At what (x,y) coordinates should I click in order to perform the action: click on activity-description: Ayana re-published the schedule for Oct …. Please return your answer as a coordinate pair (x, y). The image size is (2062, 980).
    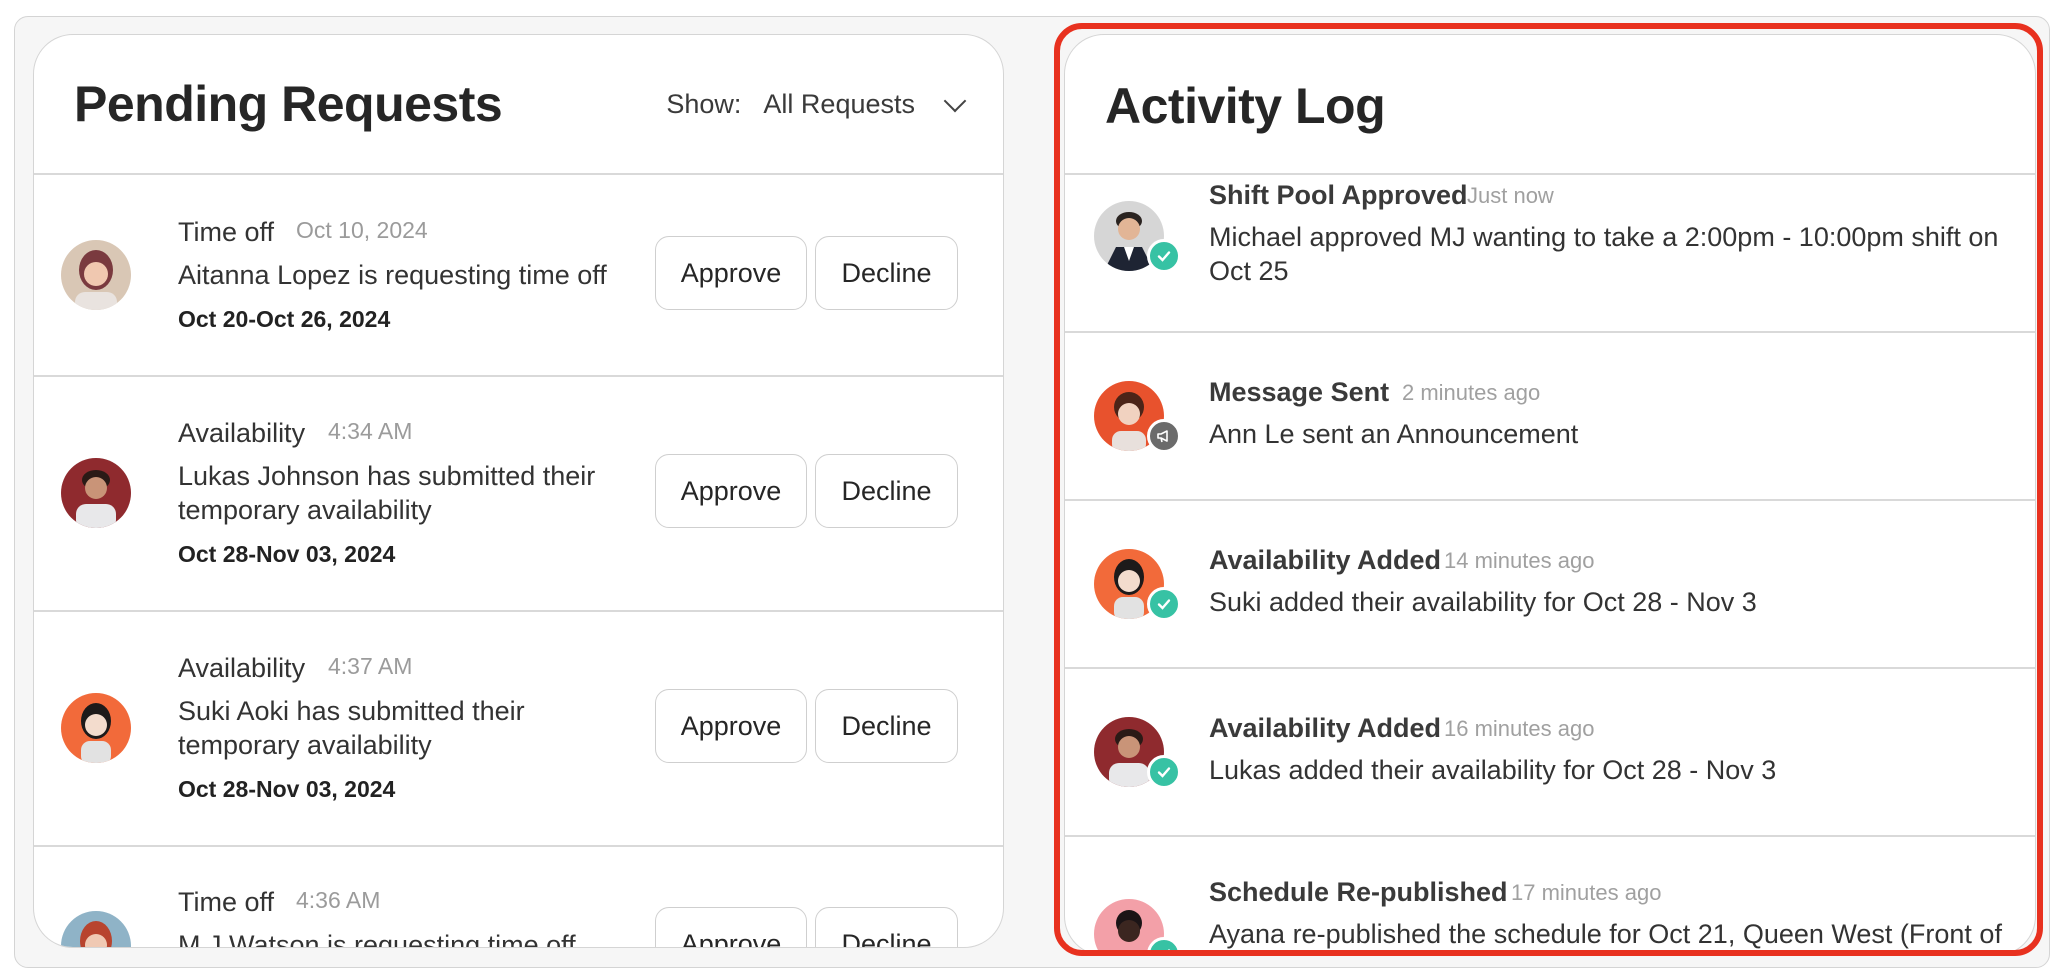
    Looking at the image, I should click on (1605, 934).